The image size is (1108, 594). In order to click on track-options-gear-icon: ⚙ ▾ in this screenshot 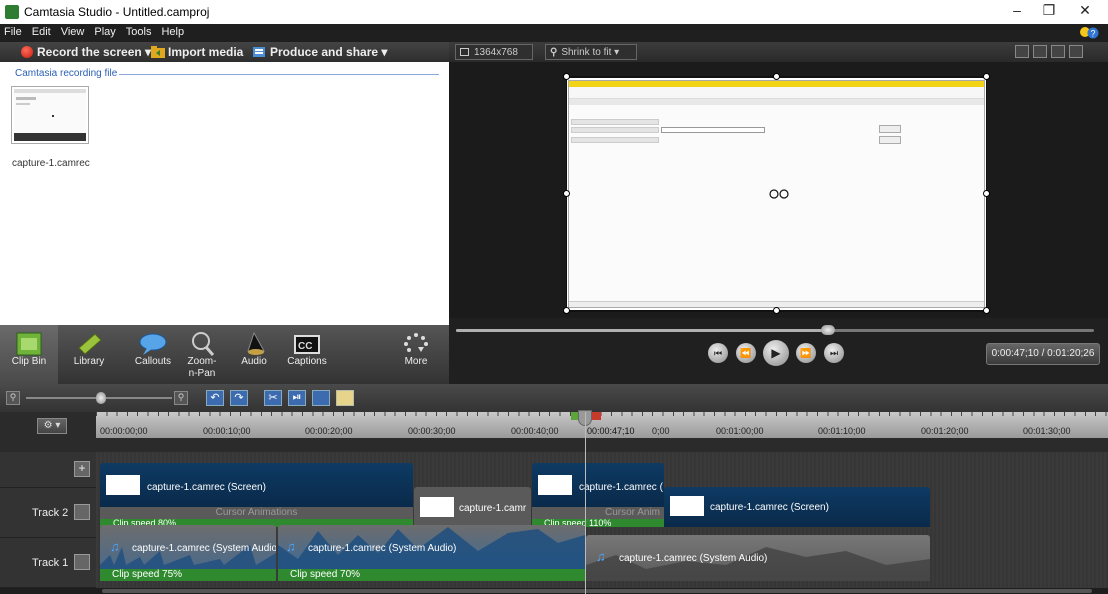, I will do `click(52, 426)`.